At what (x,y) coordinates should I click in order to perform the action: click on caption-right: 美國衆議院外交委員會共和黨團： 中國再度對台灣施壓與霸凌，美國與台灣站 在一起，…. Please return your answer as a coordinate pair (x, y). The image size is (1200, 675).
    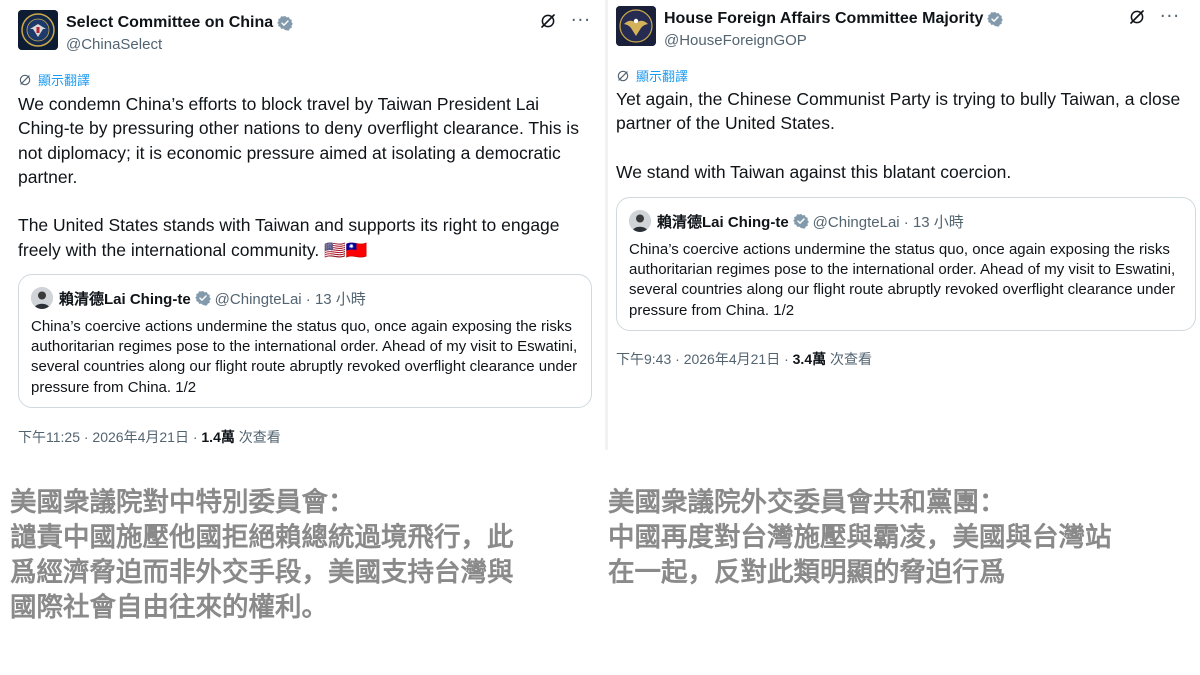
    Looking at the image, I should click on (860, 537).